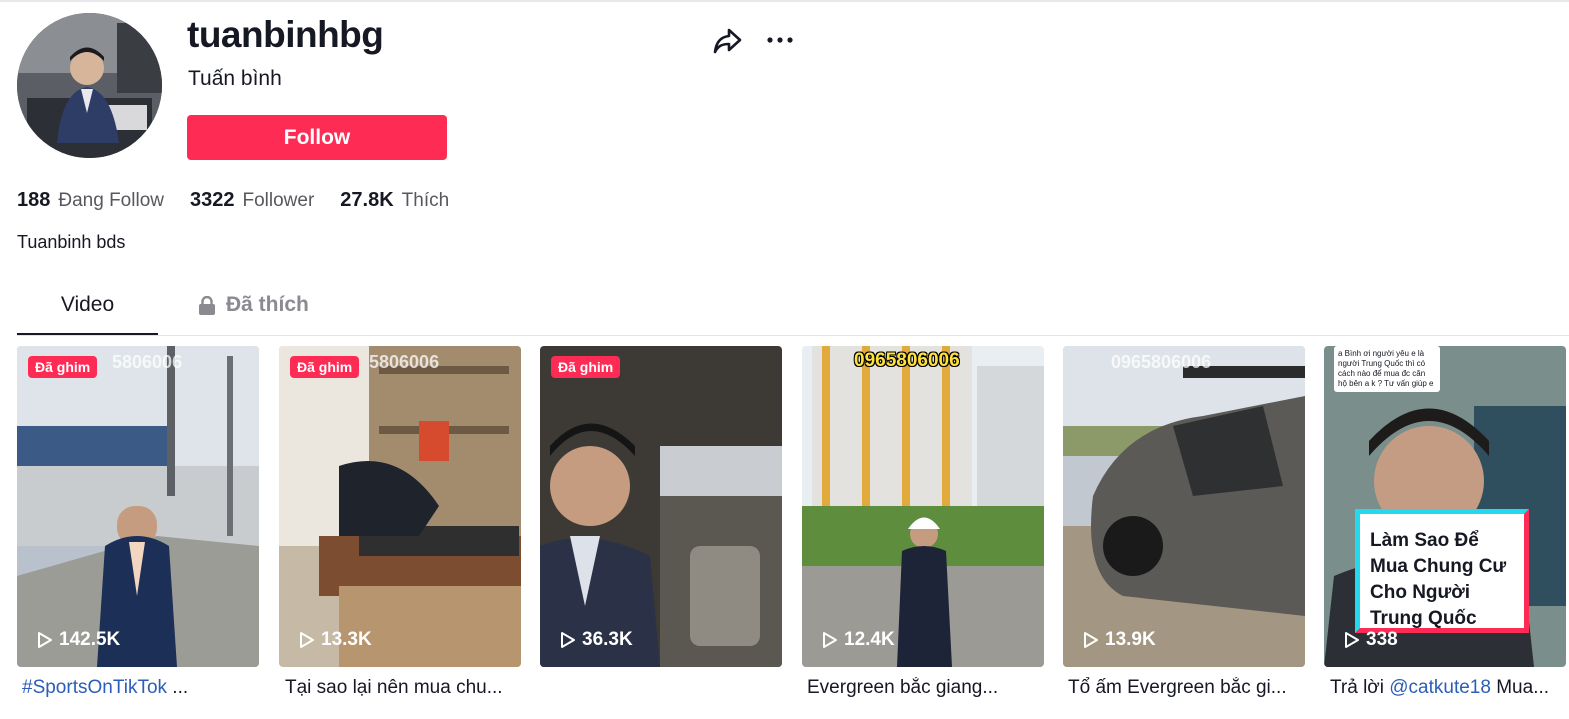  I want to click on view-count: 13.3K, so click(335, 640).